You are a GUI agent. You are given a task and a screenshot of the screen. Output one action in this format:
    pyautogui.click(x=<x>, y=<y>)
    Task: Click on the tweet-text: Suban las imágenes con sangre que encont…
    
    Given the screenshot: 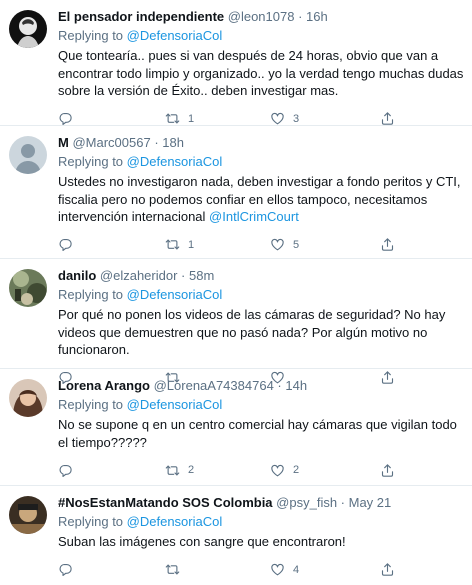 What is the action you would take?
    pyautogui.click(x=202, y=541)
    